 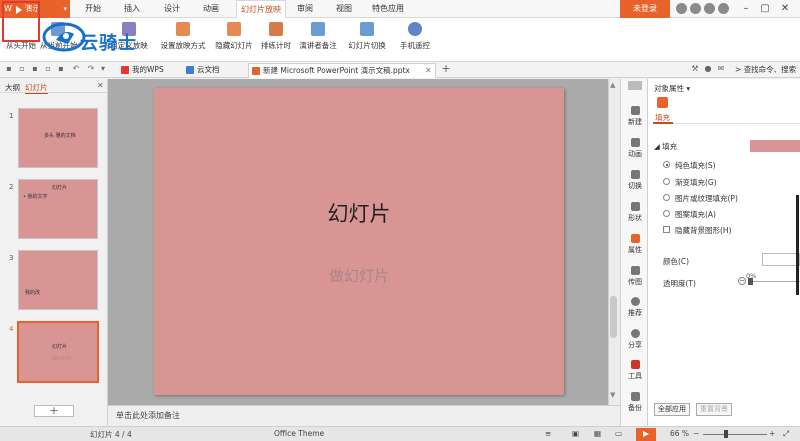 What do you see at coordinates (721, 69) in the screenshot?
I see `message-icon: ✉` at bounding box center [721, 69].